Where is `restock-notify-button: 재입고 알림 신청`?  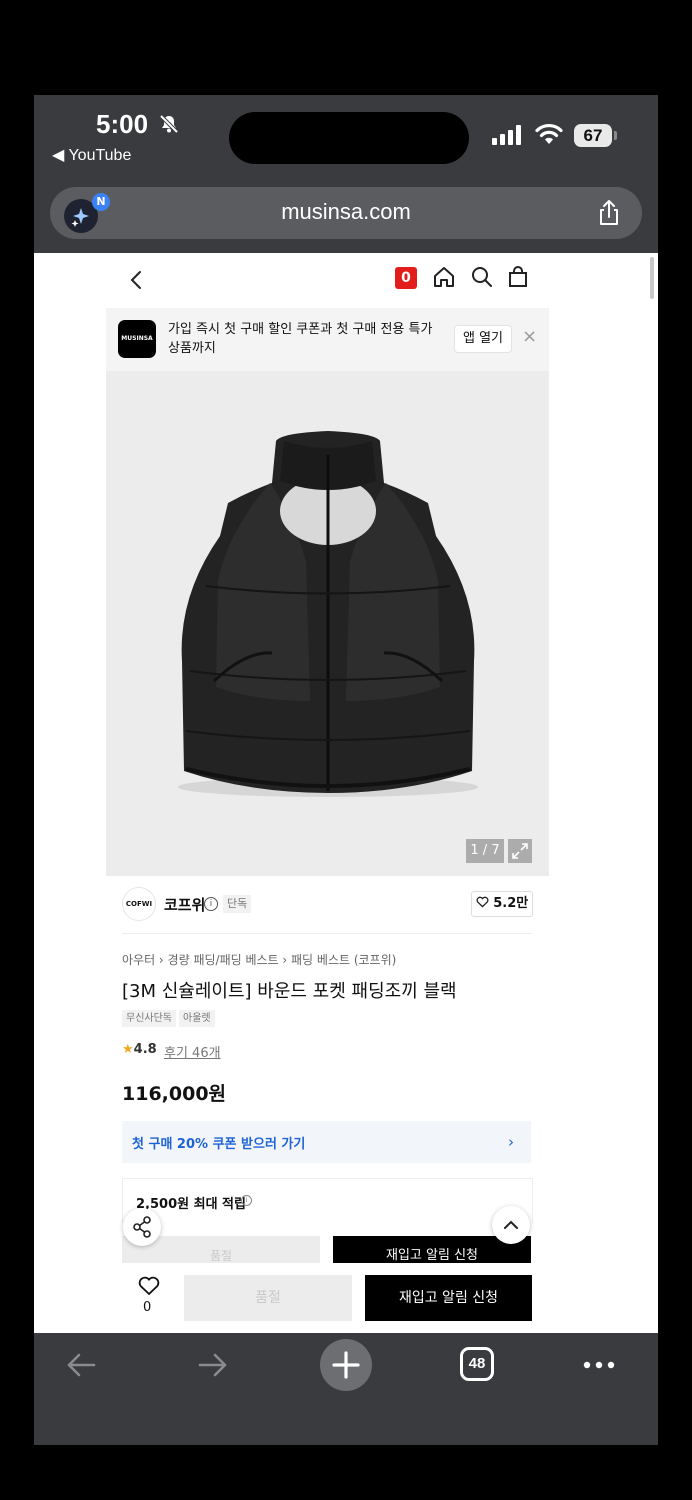 restock-notify-button: 재입고 알림 신청 is located at coordinates (448, 1298).